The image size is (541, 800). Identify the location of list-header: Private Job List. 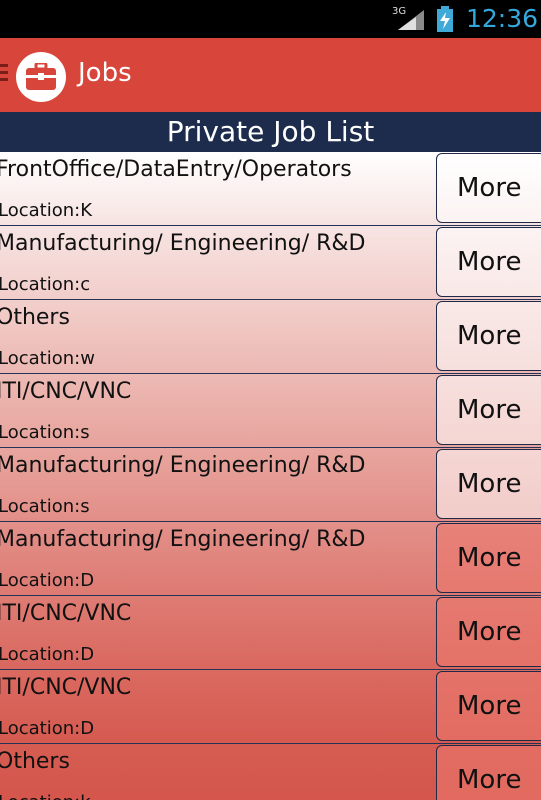
(270, 132).